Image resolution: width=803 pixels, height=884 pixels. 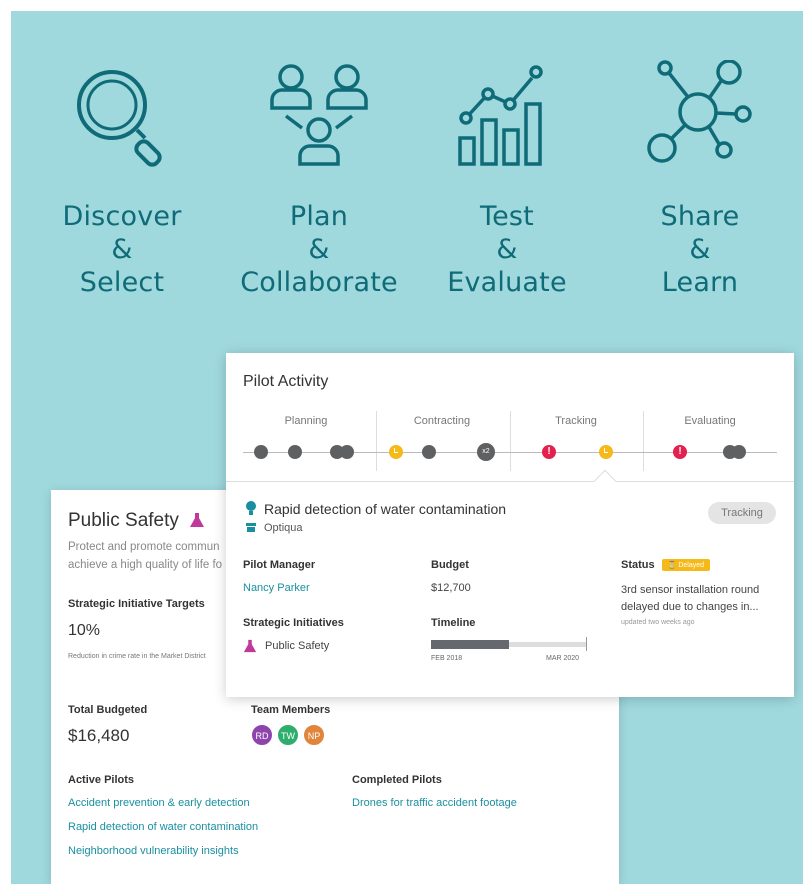 What do you see at coordinates (447, 658) in the screenshot?
I see `timeline-start: FEB 2018` at bounding box center [447, 658].